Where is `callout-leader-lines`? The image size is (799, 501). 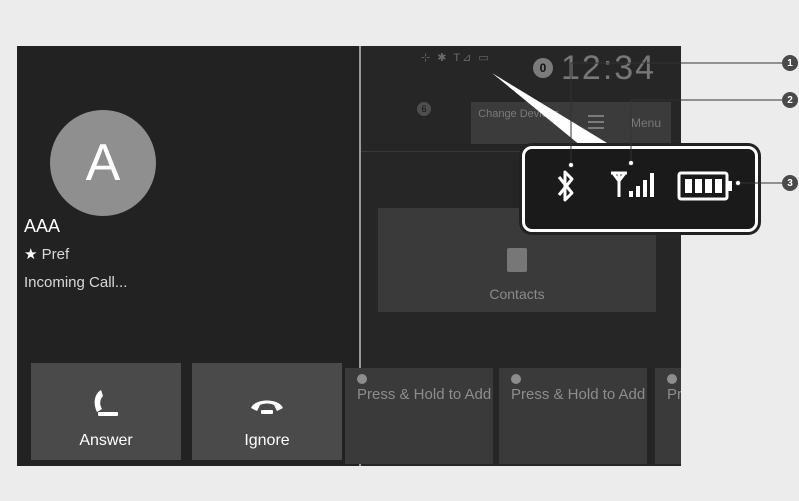
callout-leader-lines is located at coordinates (675, 124).